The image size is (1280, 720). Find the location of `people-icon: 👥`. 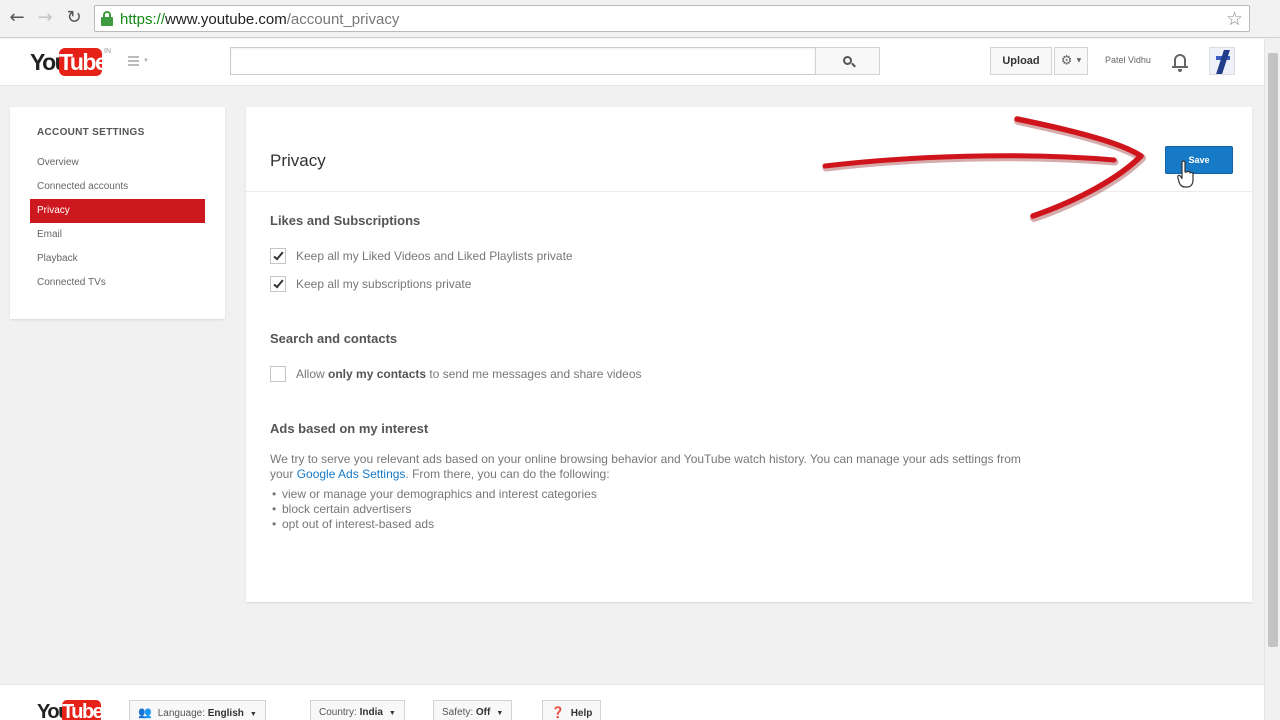

people-icon: 👥 is located at coordinates (145, 712).